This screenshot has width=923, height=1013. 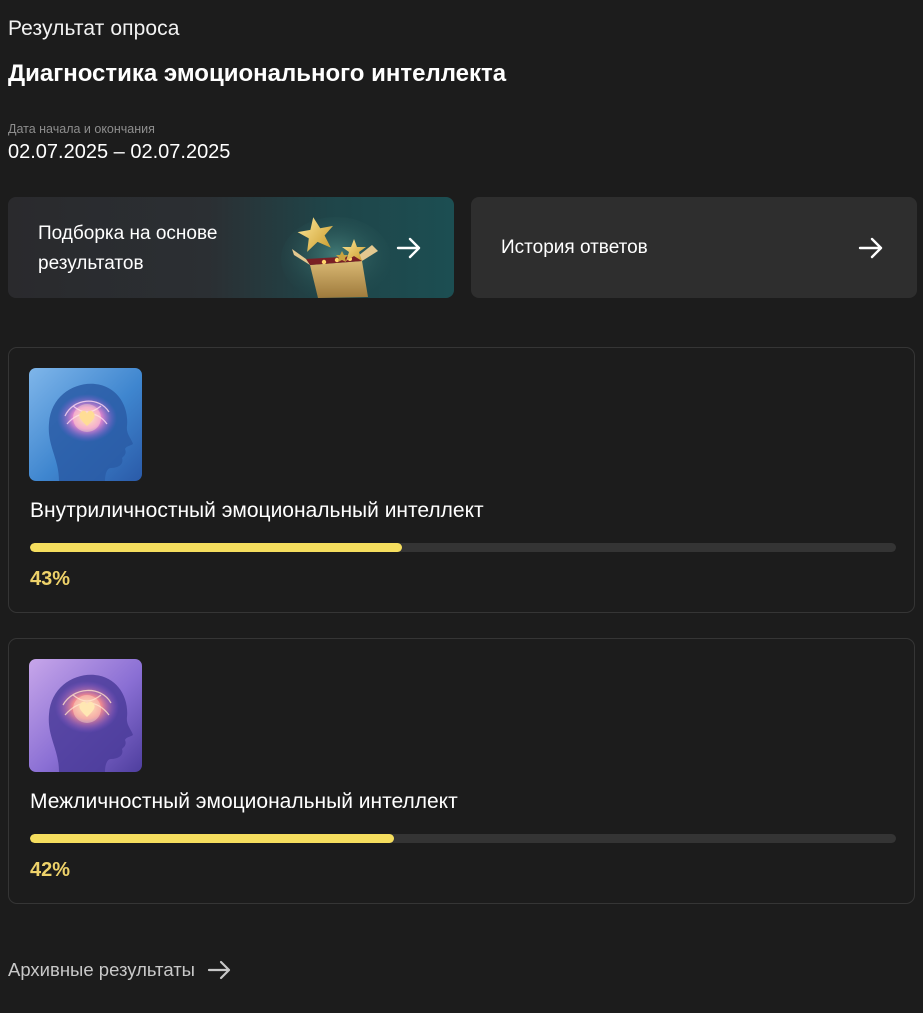 I want to click on selection-label: Подборка на основе результатов, so click(x=128, y=248).